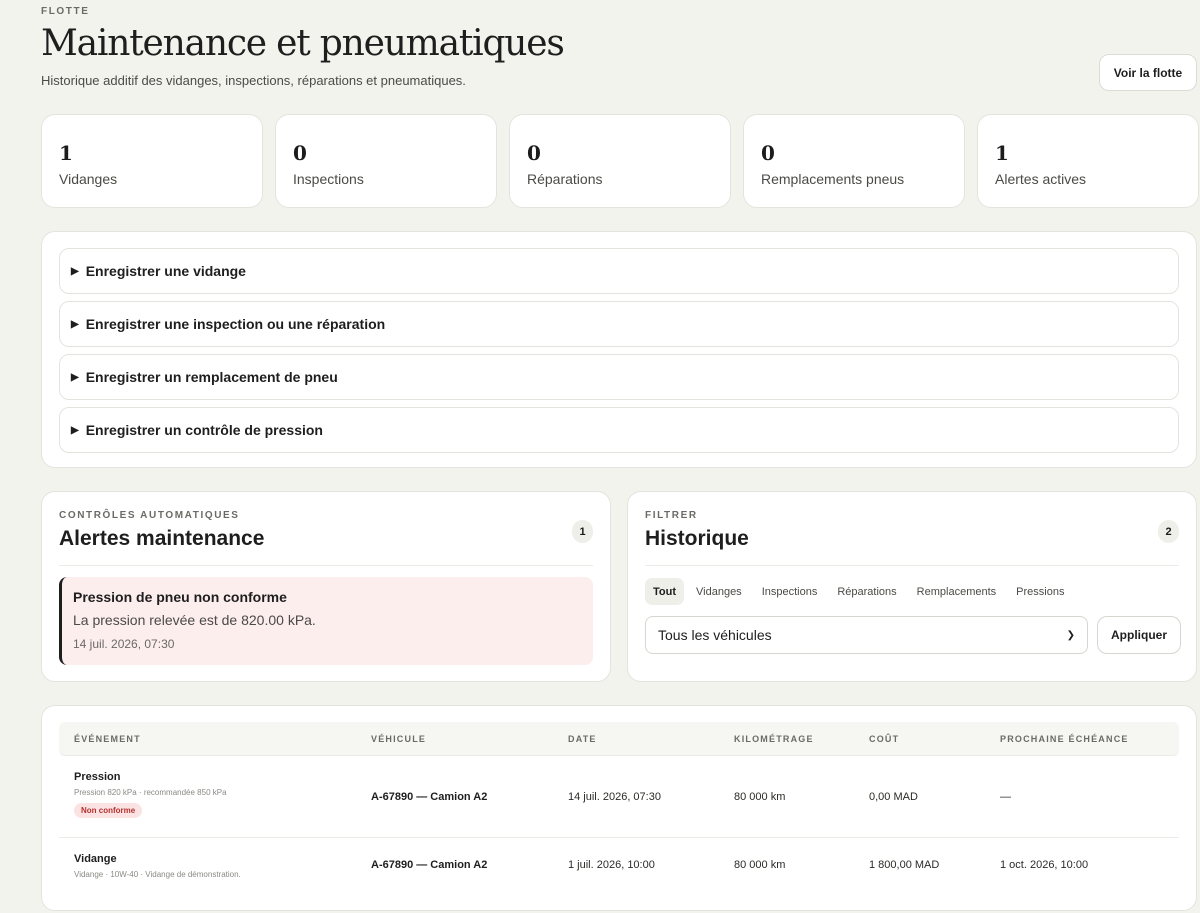 The image size is (1200, 913). Describe the element at coordinates (614, 797) in the screenshot. I see `date-cell: 14 juil. 2026, 07:30` at that location.